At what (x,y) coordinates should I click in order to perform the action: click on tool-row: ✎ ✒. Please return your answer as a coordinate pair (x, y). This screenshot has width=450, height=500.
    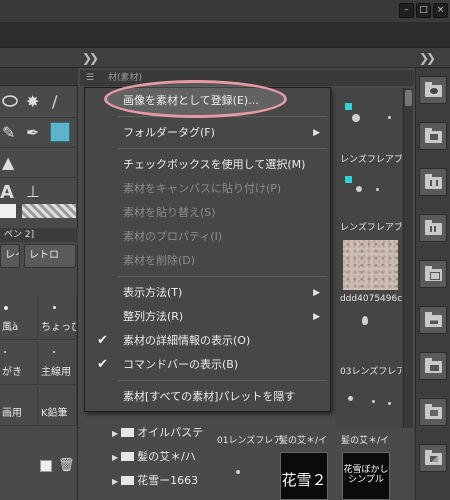
    Looking at the image, I should click on (39, 133).